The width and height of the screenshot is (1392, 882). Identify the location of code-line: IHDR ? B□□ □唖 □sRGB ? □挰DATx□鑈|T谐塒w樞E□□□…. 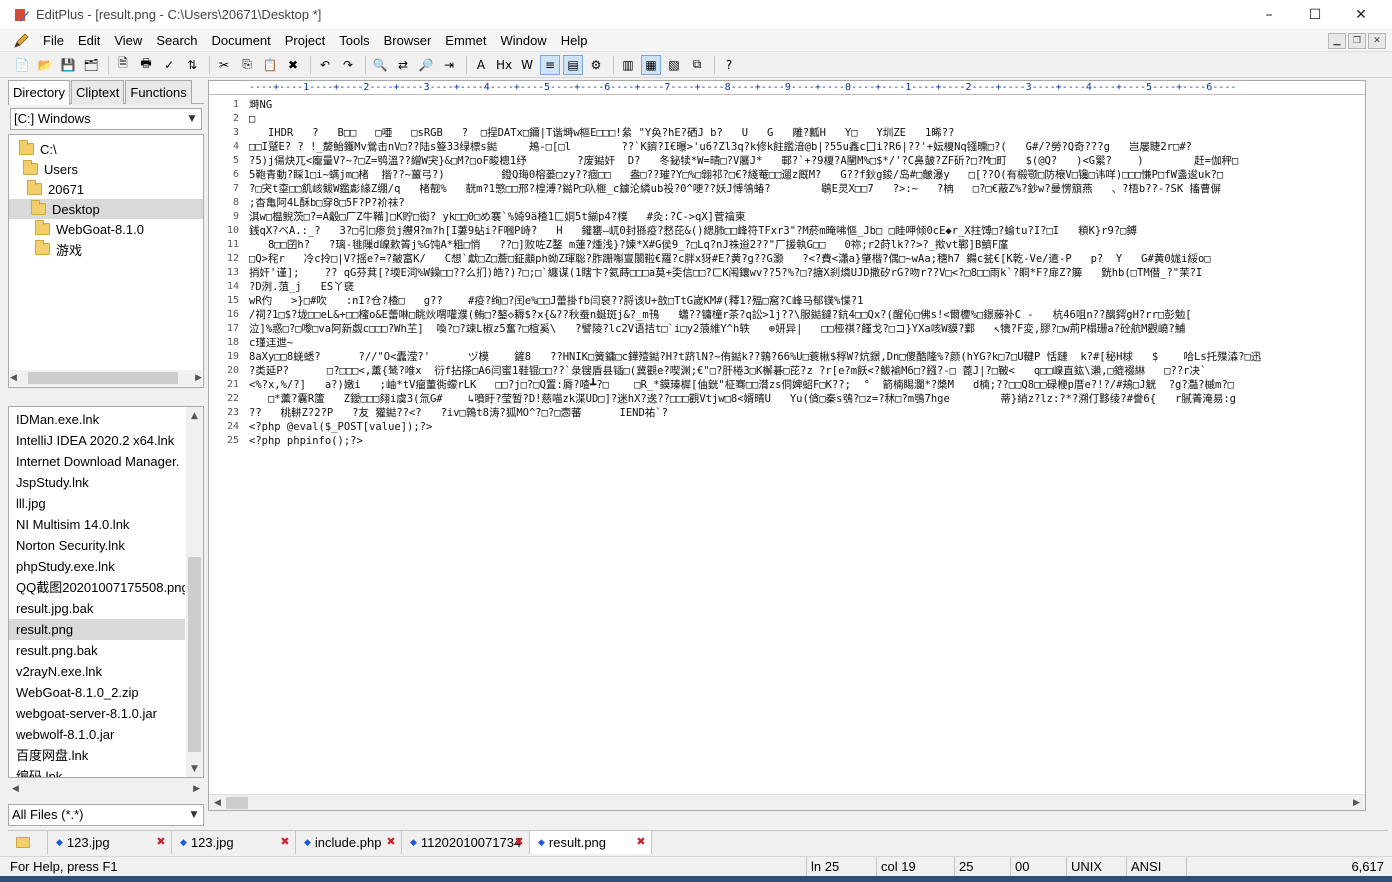
(807, 133).